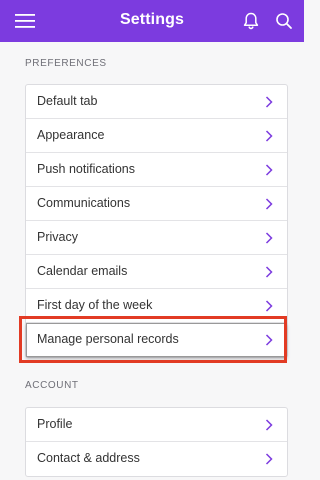 The width and height of the screenshot is (320, 480). What do you see at coordinates (55, 424) in the screenshot?
I see `settings-item-label: Profile` at bounding box center [55, 424].